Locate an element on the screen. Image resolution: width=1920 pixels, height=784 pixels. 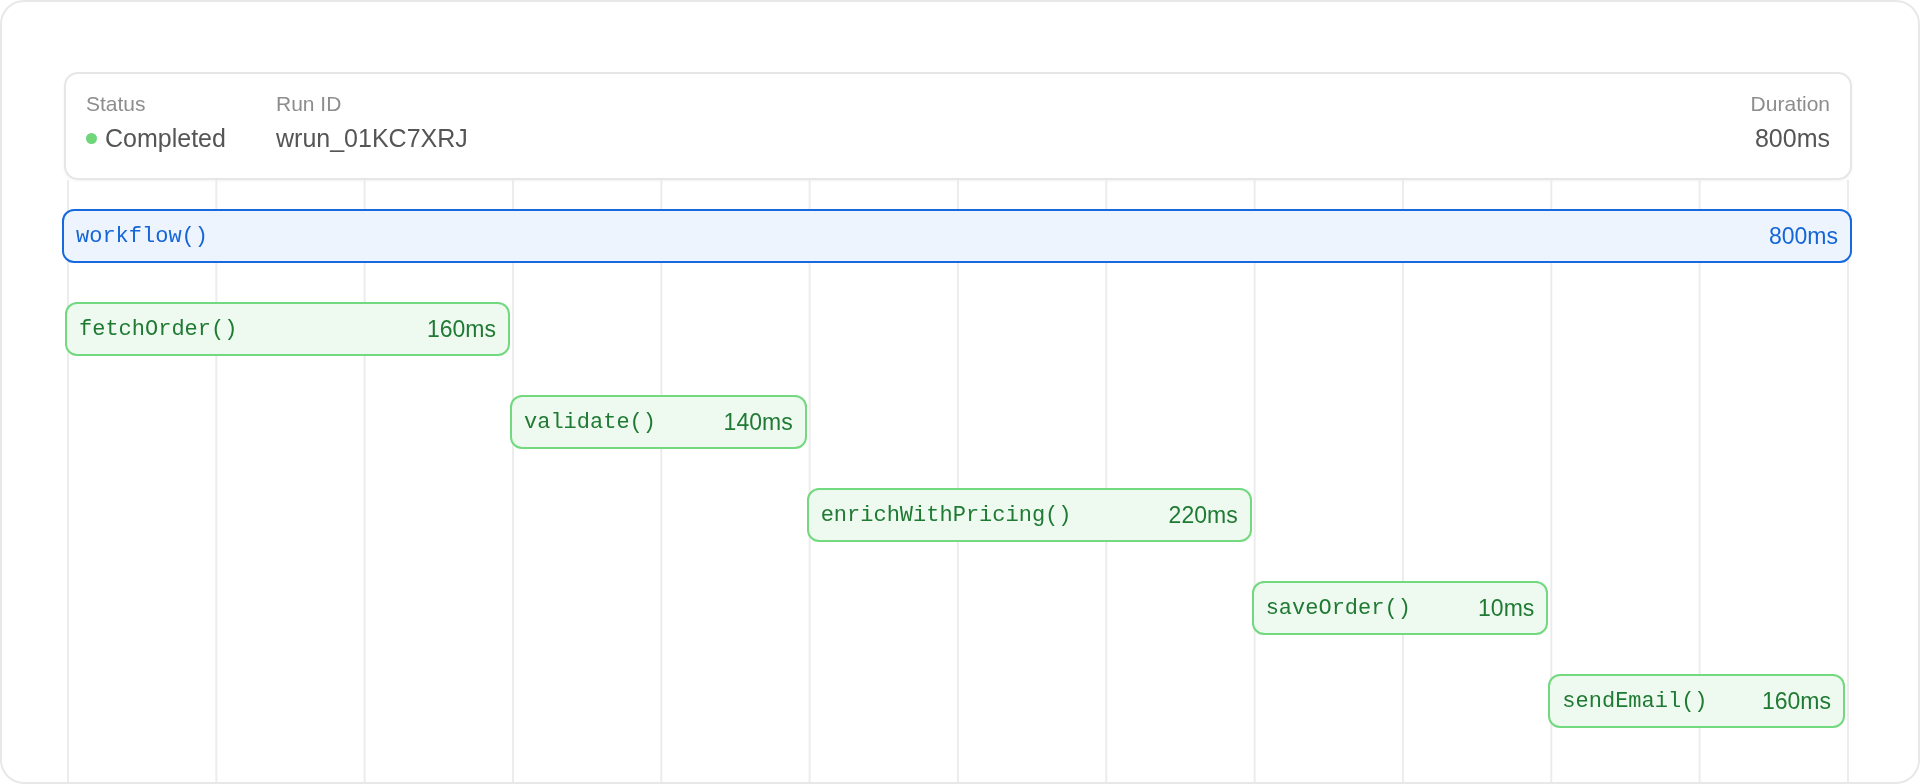
duration-label: 140ms is located at coordinates (758, 422).